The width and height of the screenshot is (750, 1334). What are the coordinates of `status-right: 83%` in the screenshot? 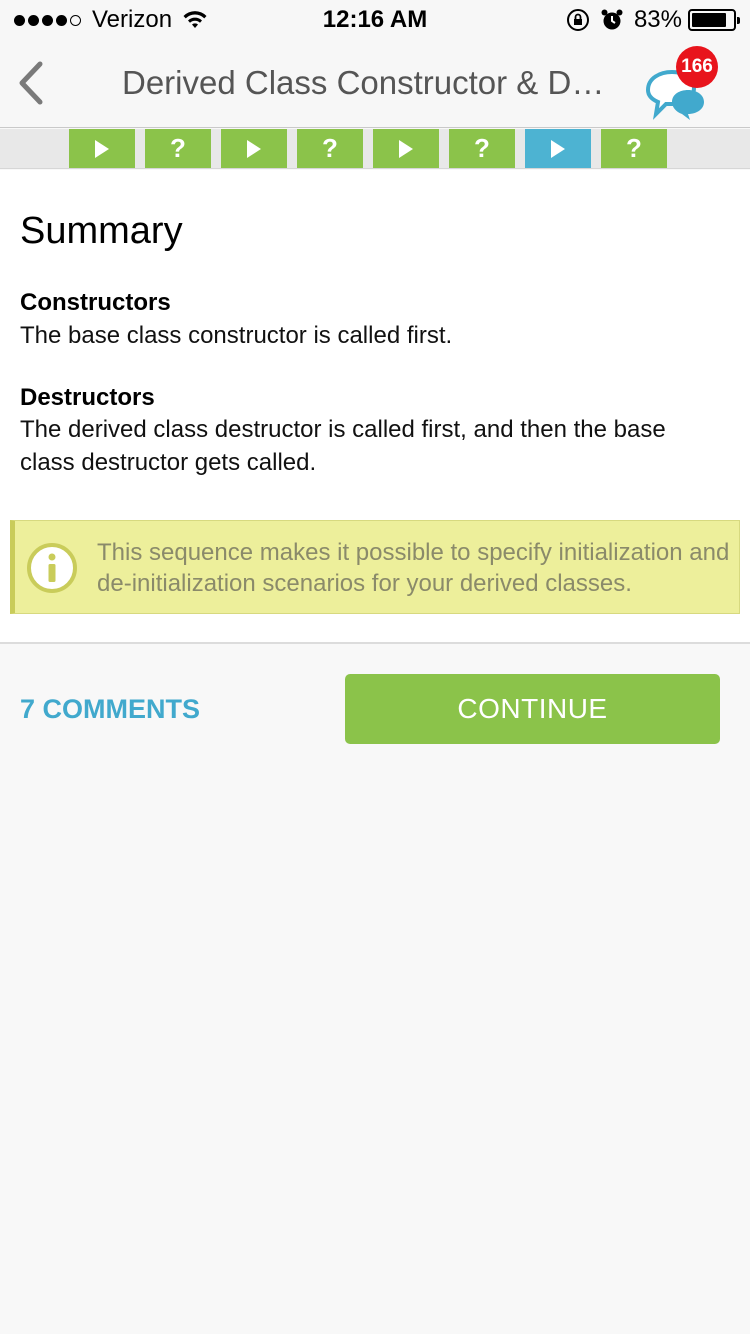 It's located at (653, 20).